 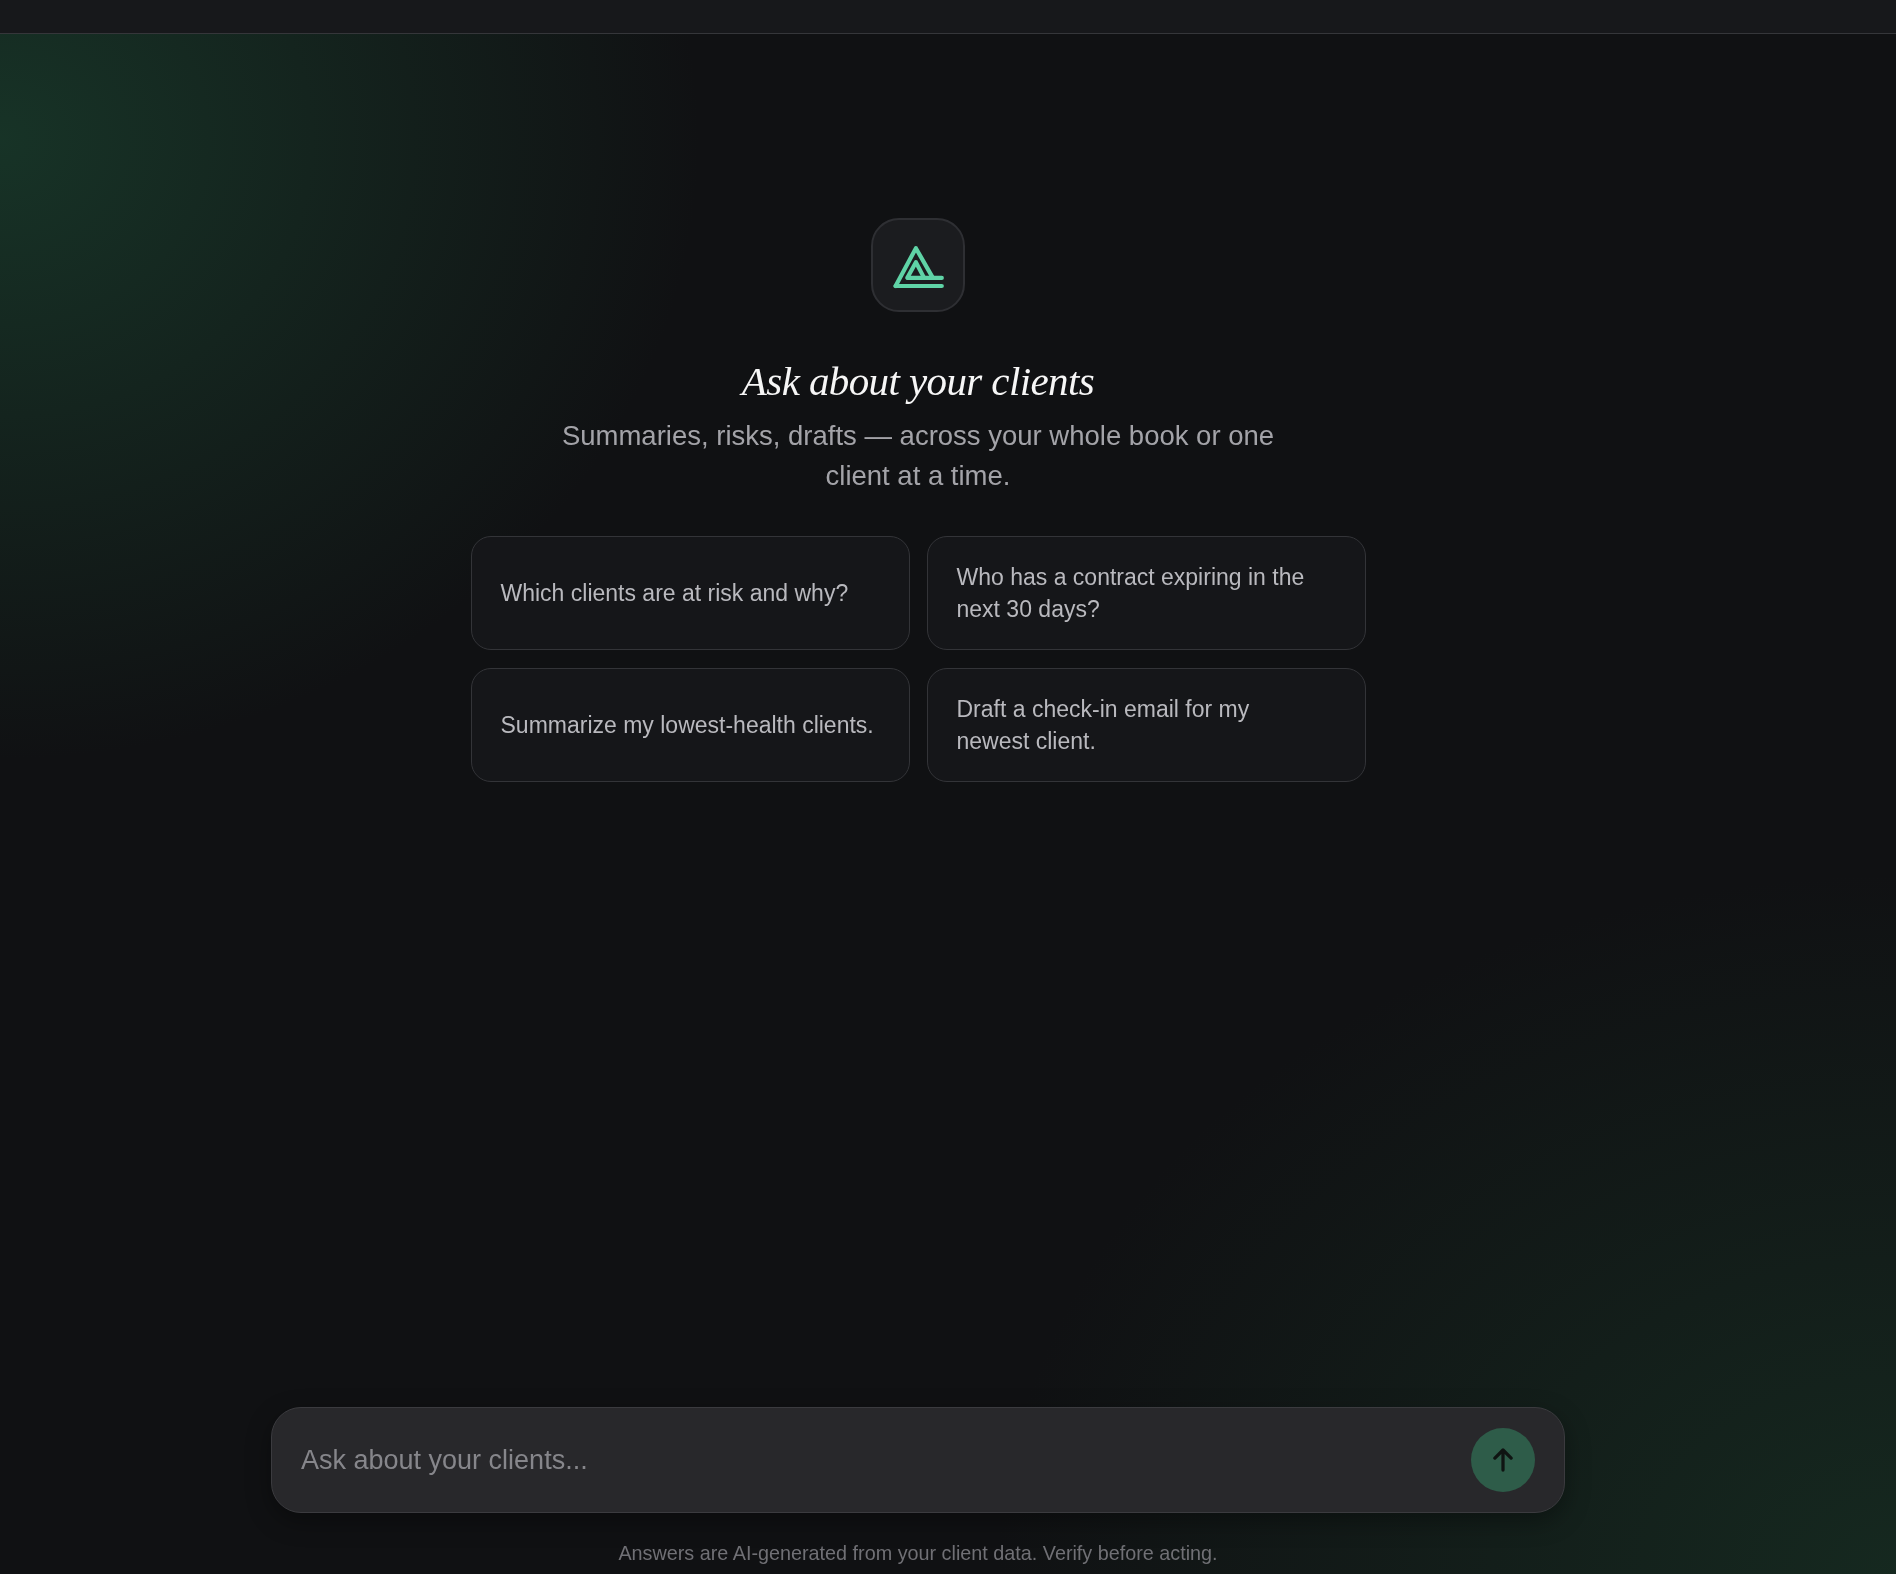 What do you see at coordinates (1146, 593) in the screenshot?
I see `suggestion-button: Who has a contract expiring in the next 30 days?` at bounding box center [1146, 593].